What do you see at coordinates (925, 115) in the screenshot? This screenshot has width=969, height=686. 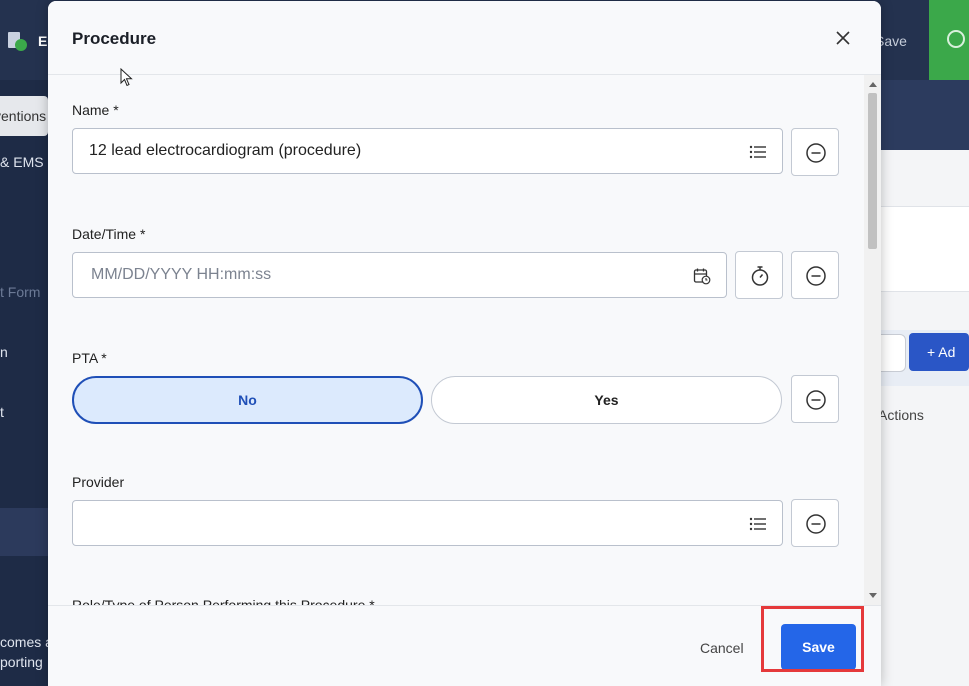 I see `right-header-band` at bounding box center [925, 115].